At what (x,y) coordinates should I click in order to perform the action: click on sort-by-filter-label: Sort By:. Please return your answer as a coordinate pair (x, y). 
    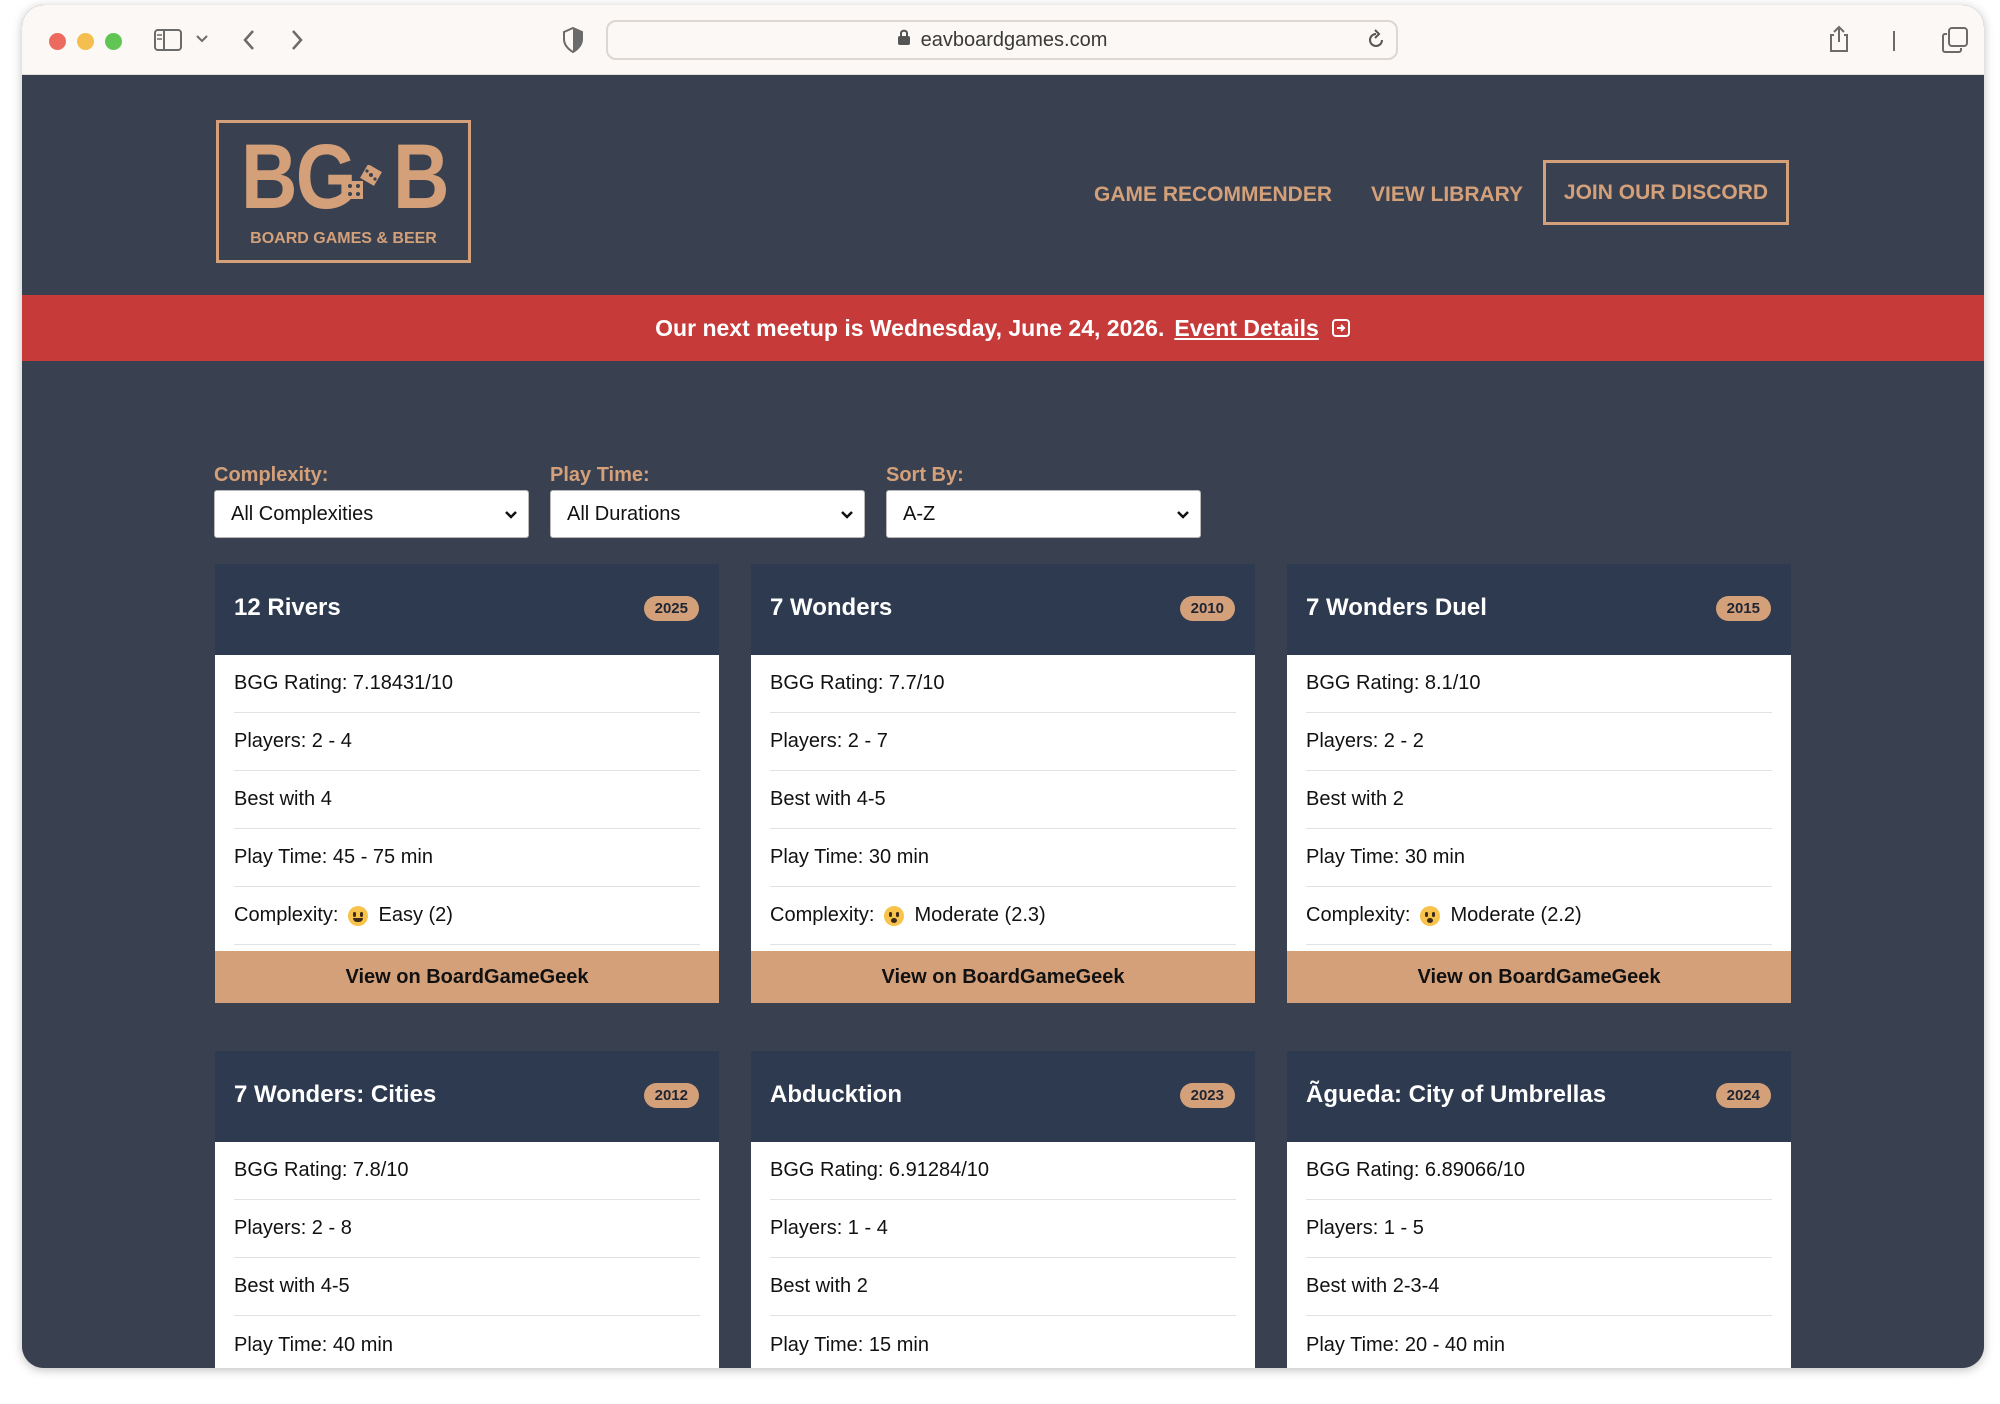
    Looking at the image, I should click on (925, 475).